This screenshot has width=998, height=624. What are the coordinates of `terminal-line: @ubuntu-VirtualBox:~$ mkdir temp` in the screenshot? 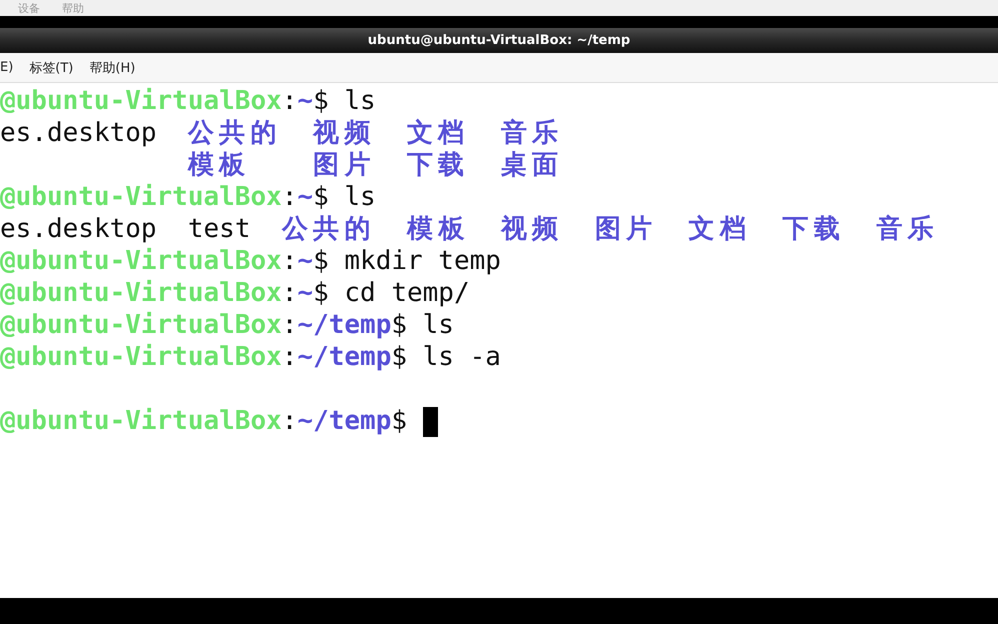 It's located at (250, 261).